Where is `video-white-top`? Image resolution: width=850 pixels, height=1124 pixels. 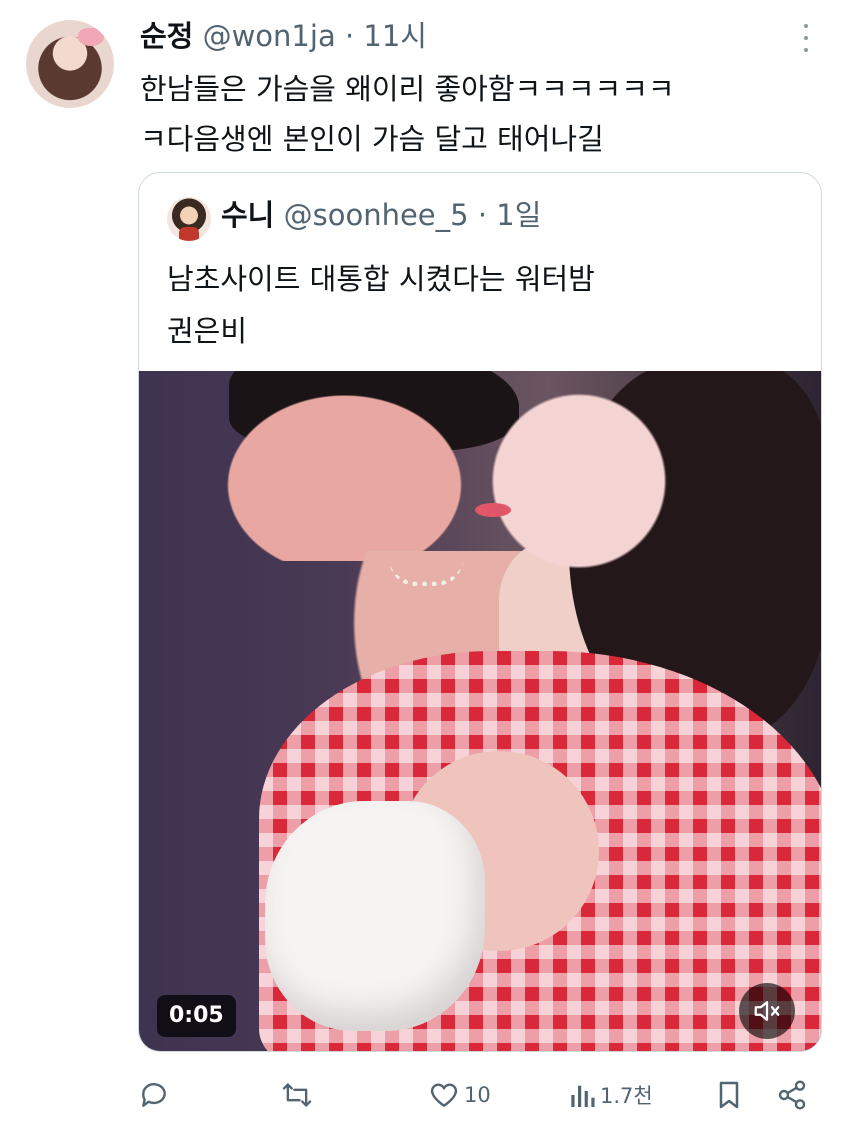
video-white-top is located at coordinates (375, 916).